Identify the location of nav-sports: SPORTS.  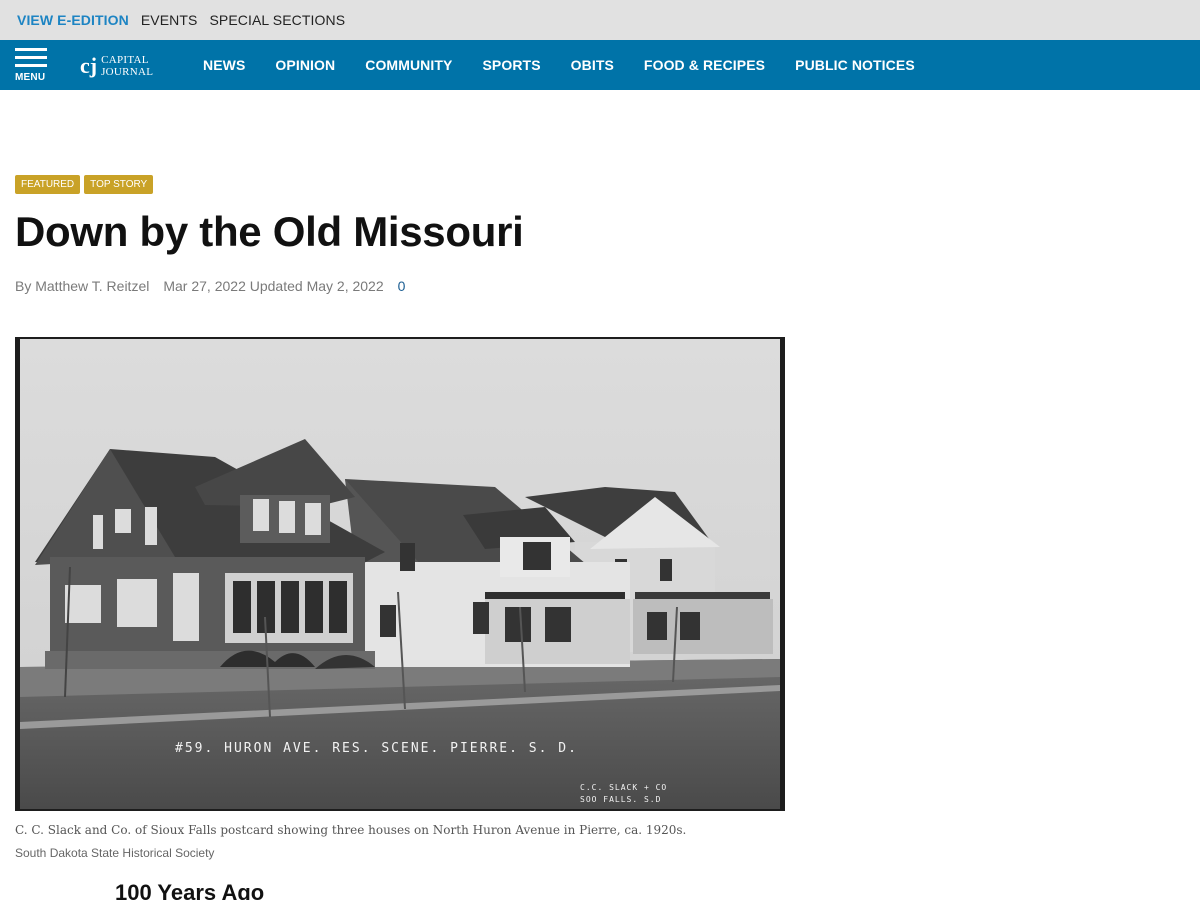
(511, 65).